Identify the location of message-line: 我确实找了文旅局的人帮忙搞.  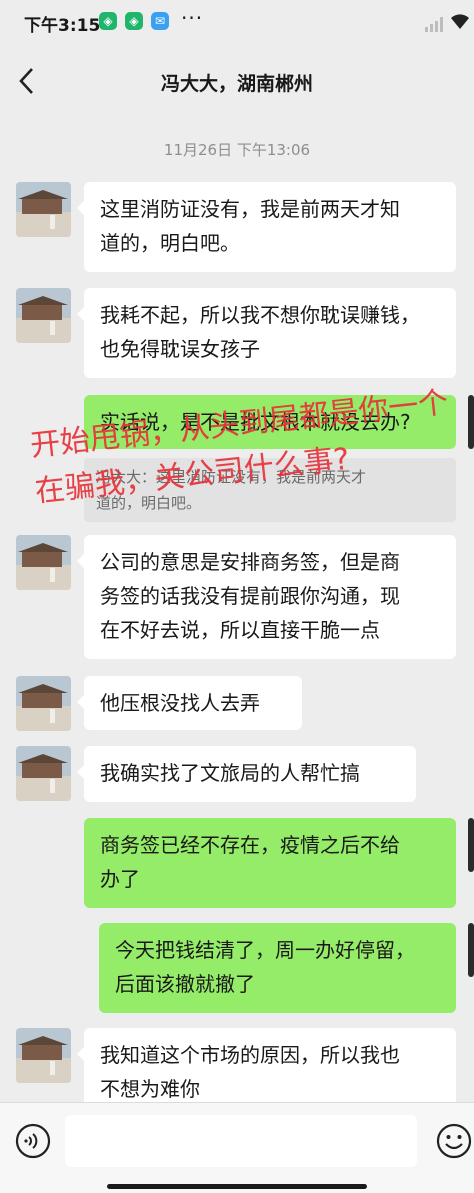
(230, 773).